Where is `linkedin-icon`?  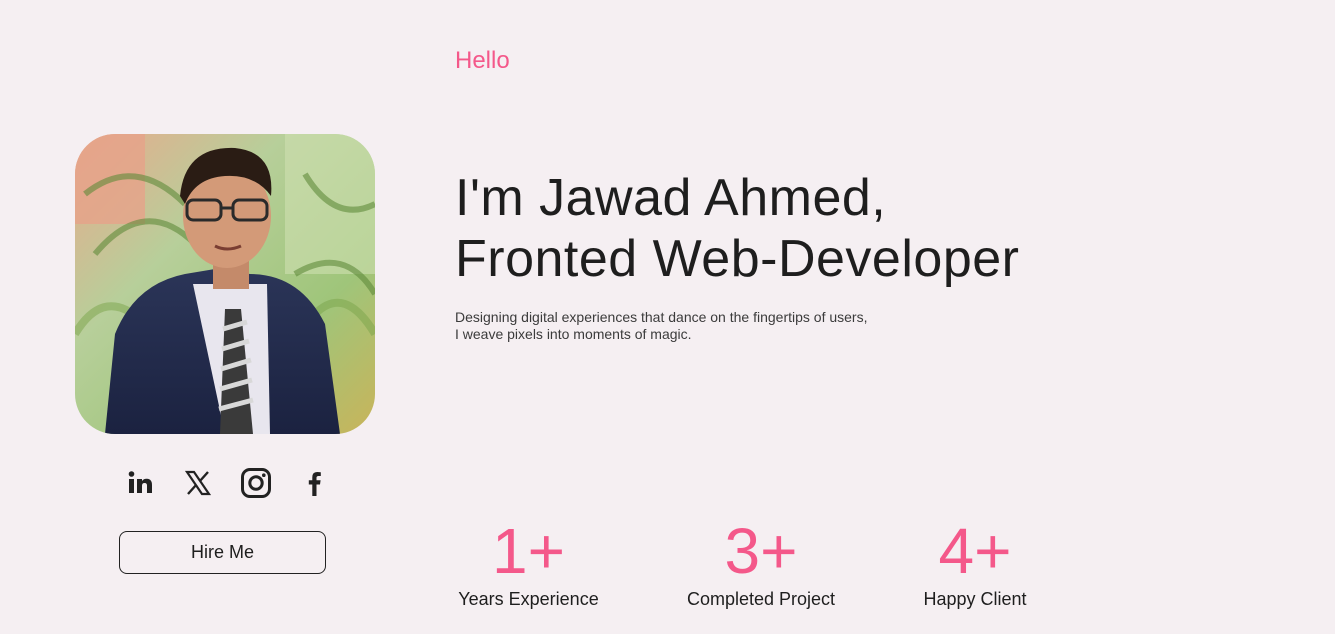
linkedin-icon is located at coordinates (140, 483).